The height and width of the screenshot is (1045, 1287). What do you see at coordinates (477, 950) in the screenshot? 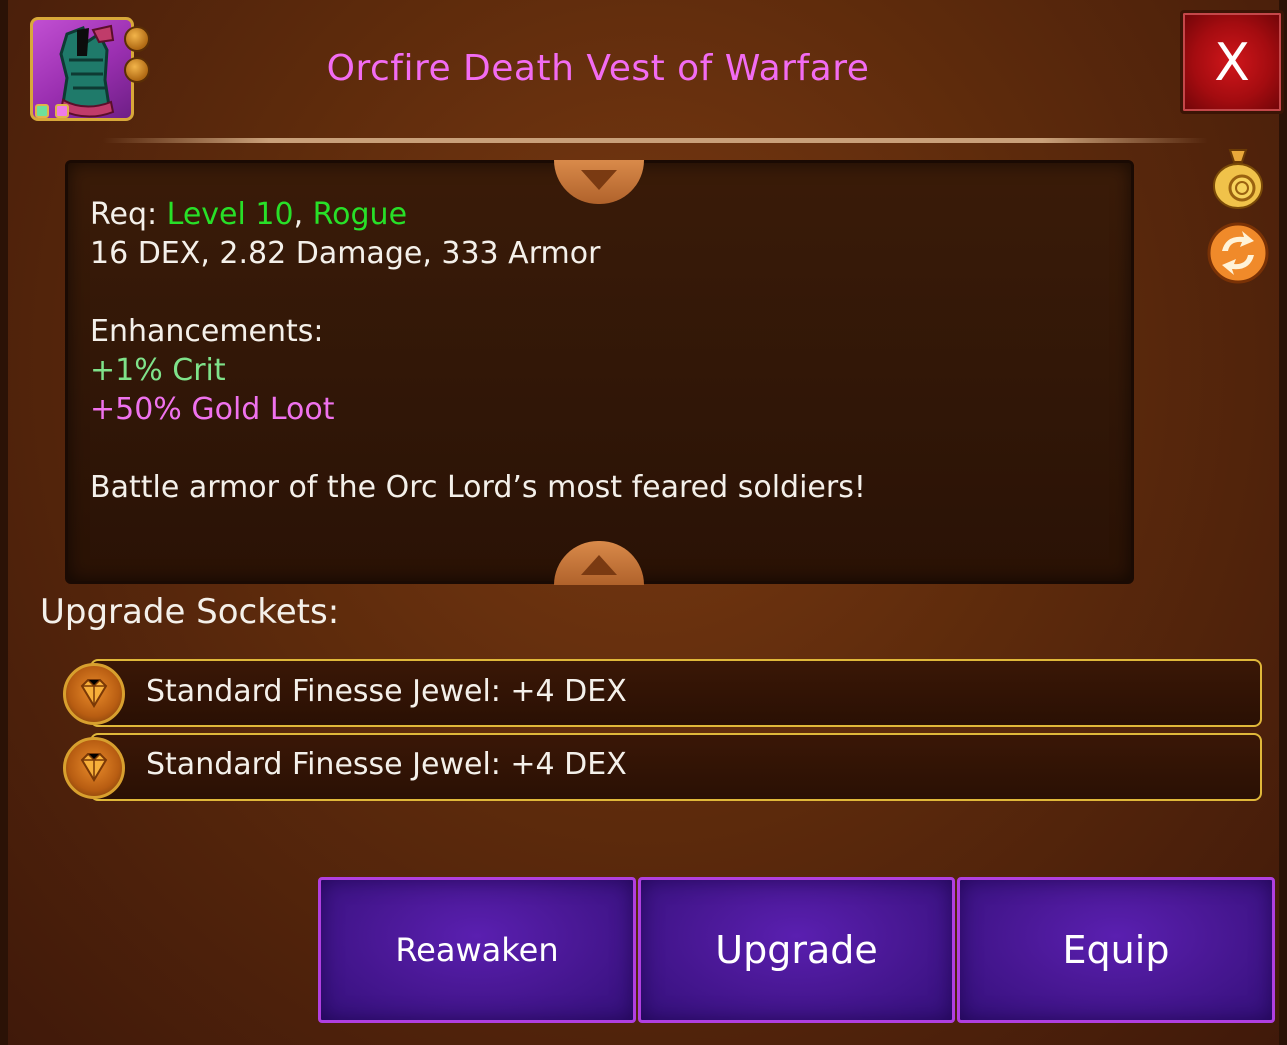
I see `reawaken-button: Reawaken` at bounding box center [477, 950].